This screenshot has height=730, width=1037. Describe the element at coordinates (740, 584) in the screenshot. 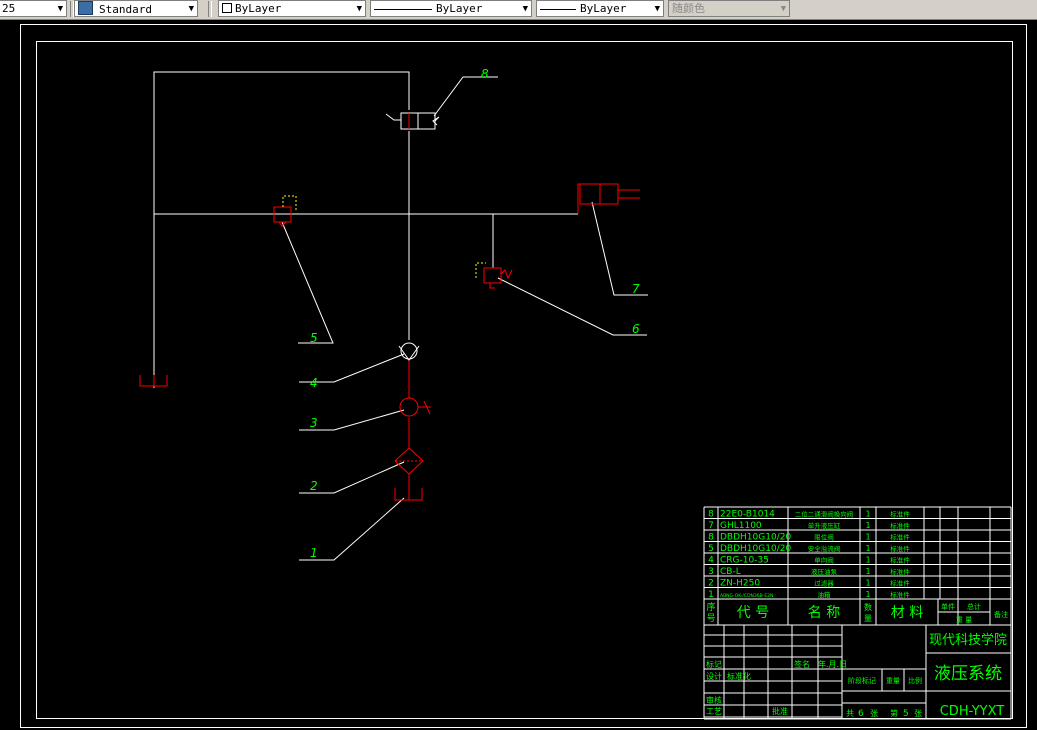

I see `part-code: ZN-H250` at that location.